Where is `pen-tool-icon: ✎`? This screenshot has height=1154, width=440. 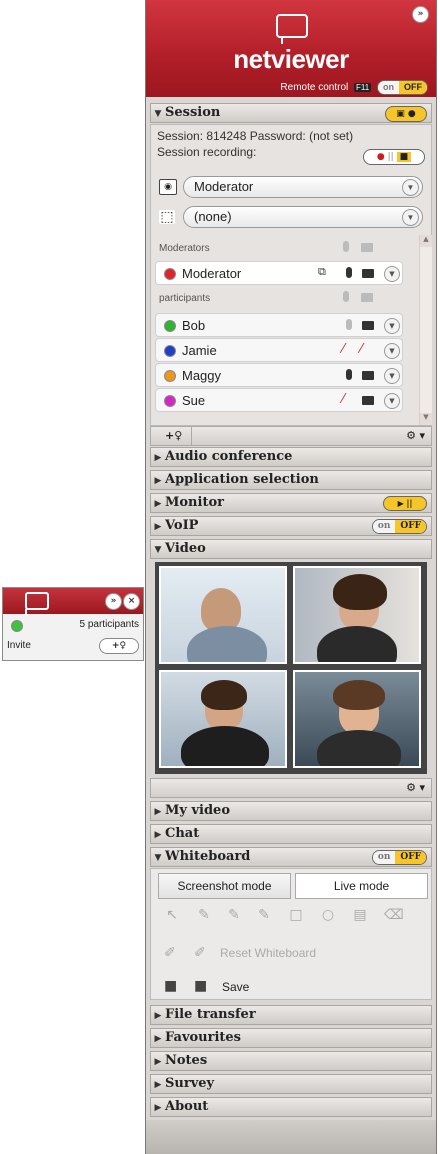
pen-tool-icon: ✎ is located at coordinates (204, 915).